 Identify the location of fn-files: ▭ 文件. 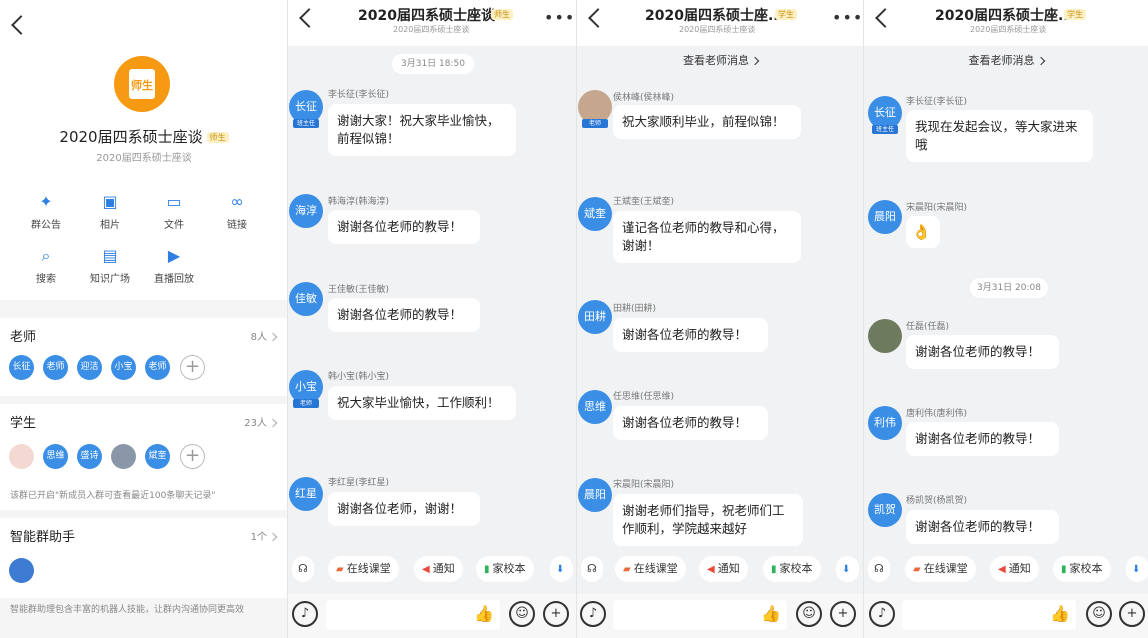
(174, 211).